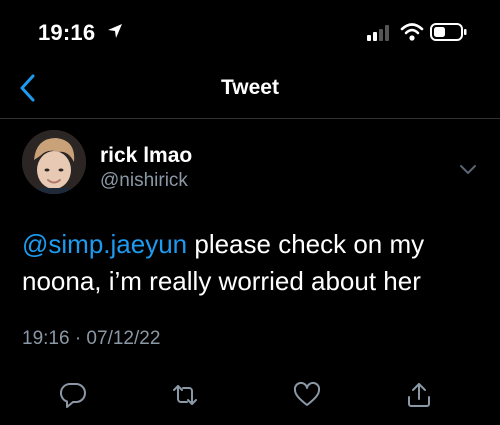 The image size is (500, 425). I want to click on wifi-icon, so click(412, 32).